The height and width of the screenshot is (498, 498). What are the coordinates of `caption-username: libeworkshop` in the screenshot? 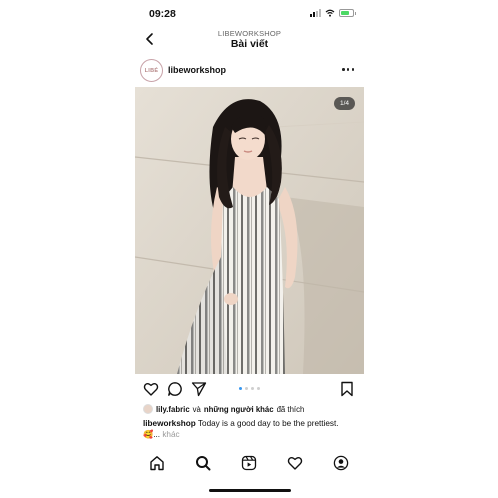 It's located at (169, 423).